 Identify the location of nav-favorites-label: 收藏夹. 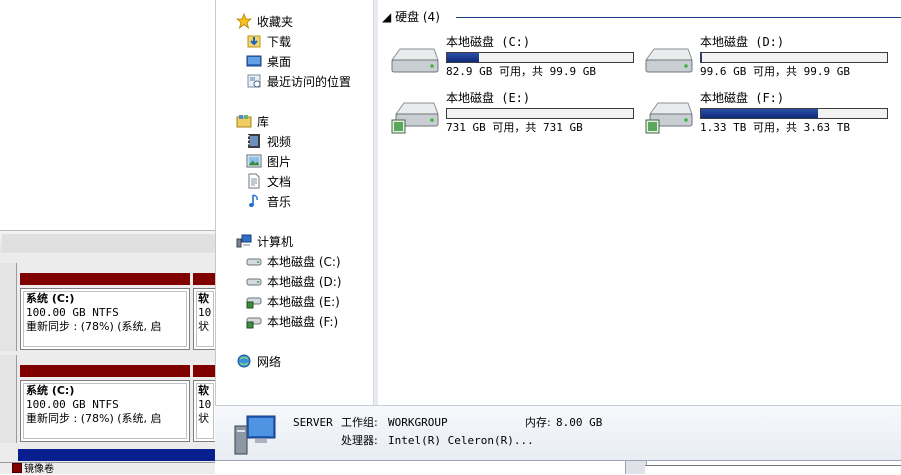
(275, 22).